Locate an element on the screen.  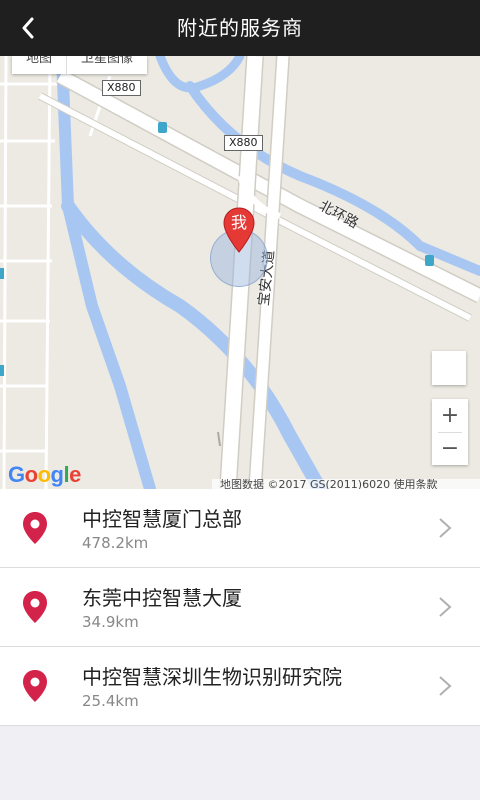
zoom-out-button: − is located at coordinates (450, 448).